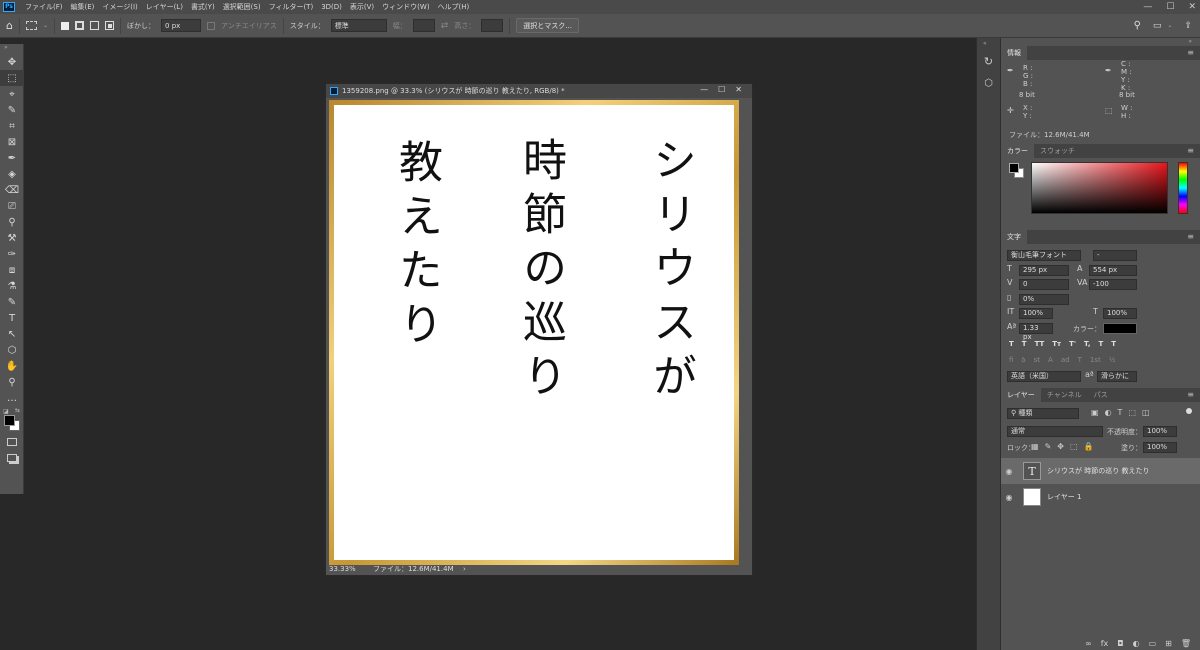 This screenshot has width=1200, height=650. I want to click on link-layers-icon: ∞, so click(1088, 643).